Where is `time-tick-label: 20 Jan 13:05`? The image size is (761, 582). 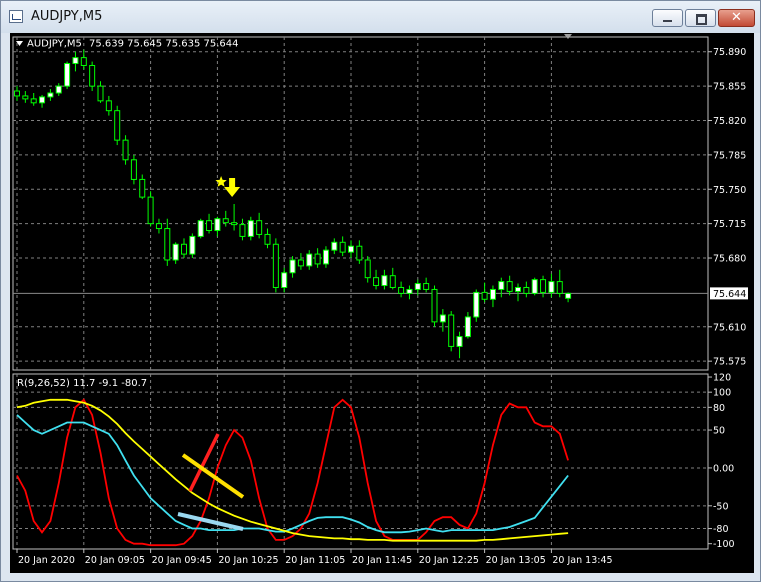
time-tick-label: 20 Jan 13:05 is located at coordinates (516, 560).